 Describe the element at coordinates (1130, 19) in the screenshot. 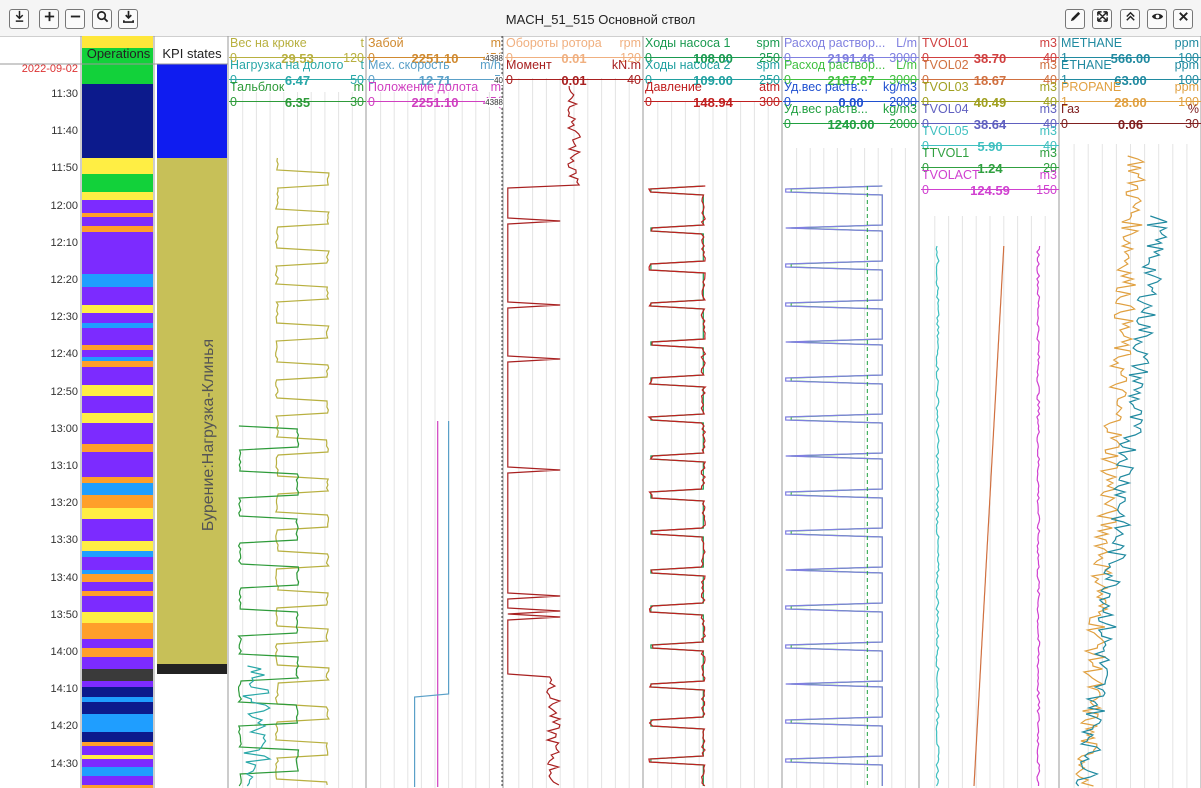

I see `collapse-button` at that location.